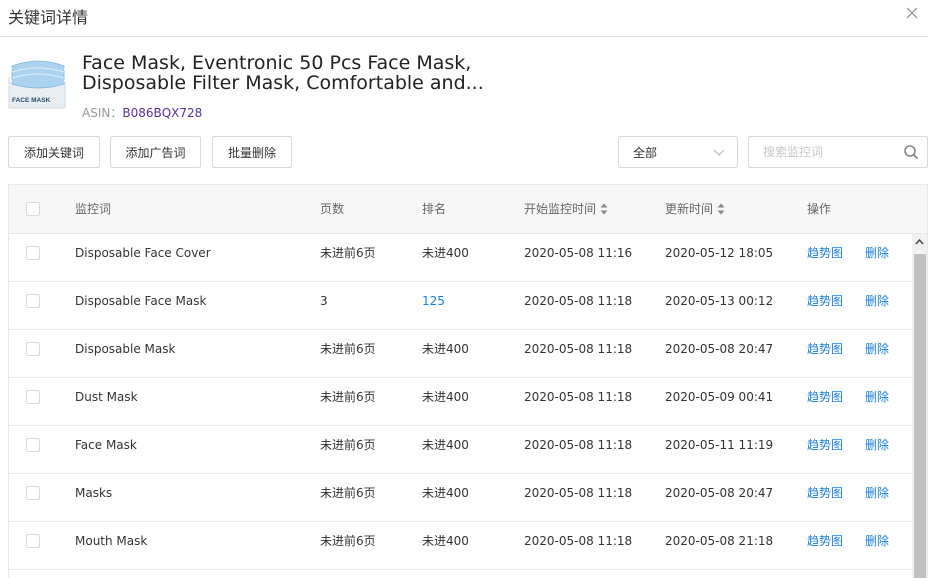 The width and height of the screenshot is (928, 578). I want to click on cell-update-time: 2020-05-11 11:19, so click(719, 445).